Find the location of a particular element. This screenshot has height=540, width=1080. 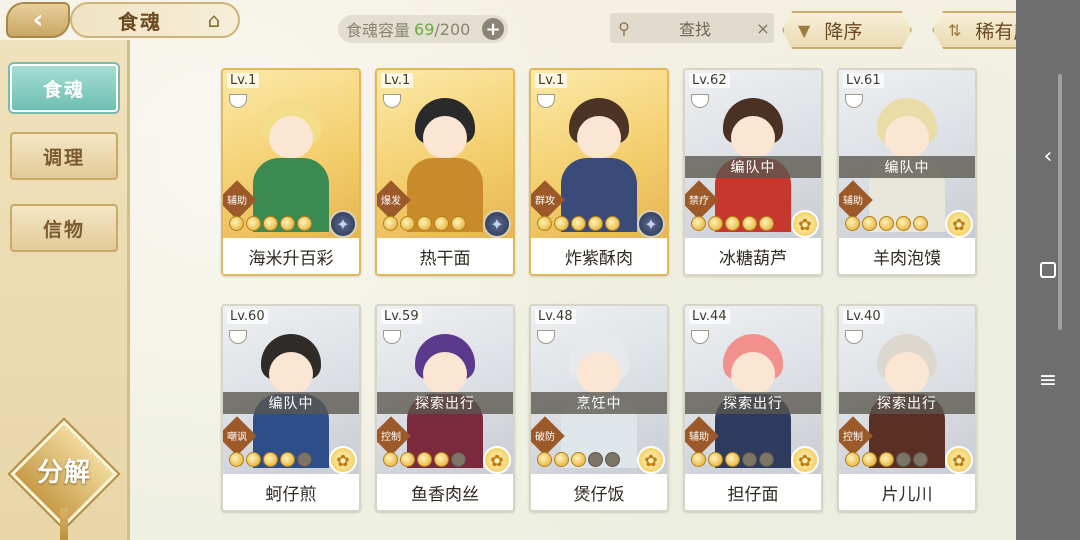

system-menu-icon: ≡ is located at coordinates (1048, 380).